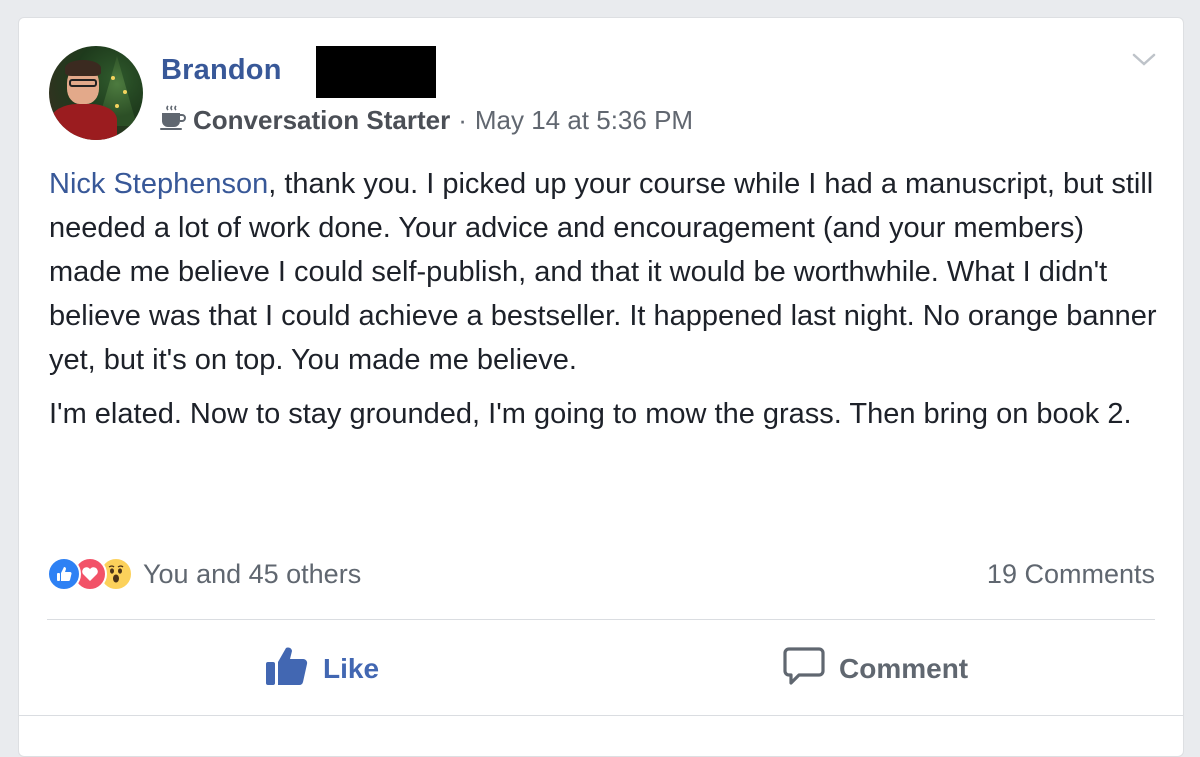 This screenshot has height=757, width=1200. What do you see at coordinates (1071, 574) in the screenshot?
I see `comments-count: 19 Comments` at bounding box center [1071, 574].